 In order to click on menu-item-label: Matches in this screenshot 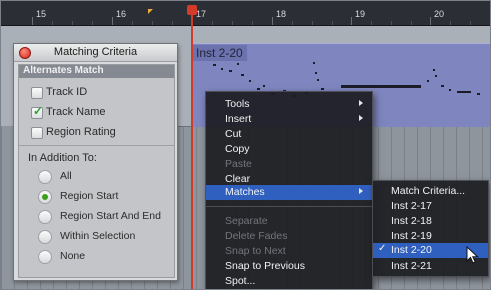, I will do `click(245, 192)`.